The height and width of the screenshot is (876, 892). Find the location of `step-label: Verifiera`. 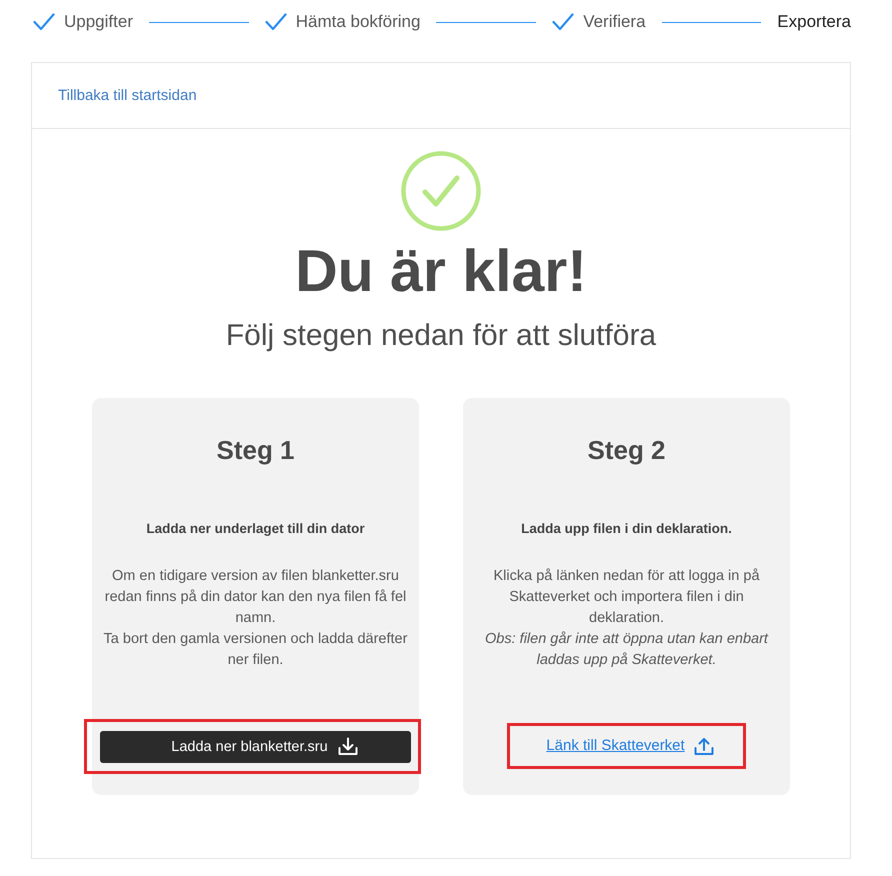

step-label: Verifiera is located at coordinates (614, 22).